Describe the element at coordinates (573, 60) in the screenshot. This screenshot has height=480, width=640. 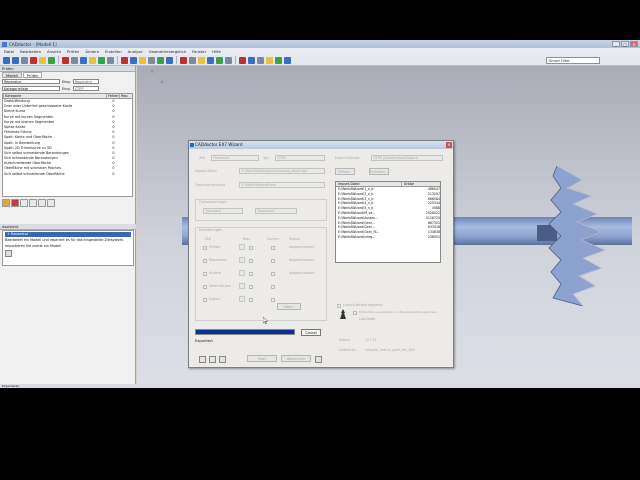
I see `smart-filter-input: Smart Filter` at that location.